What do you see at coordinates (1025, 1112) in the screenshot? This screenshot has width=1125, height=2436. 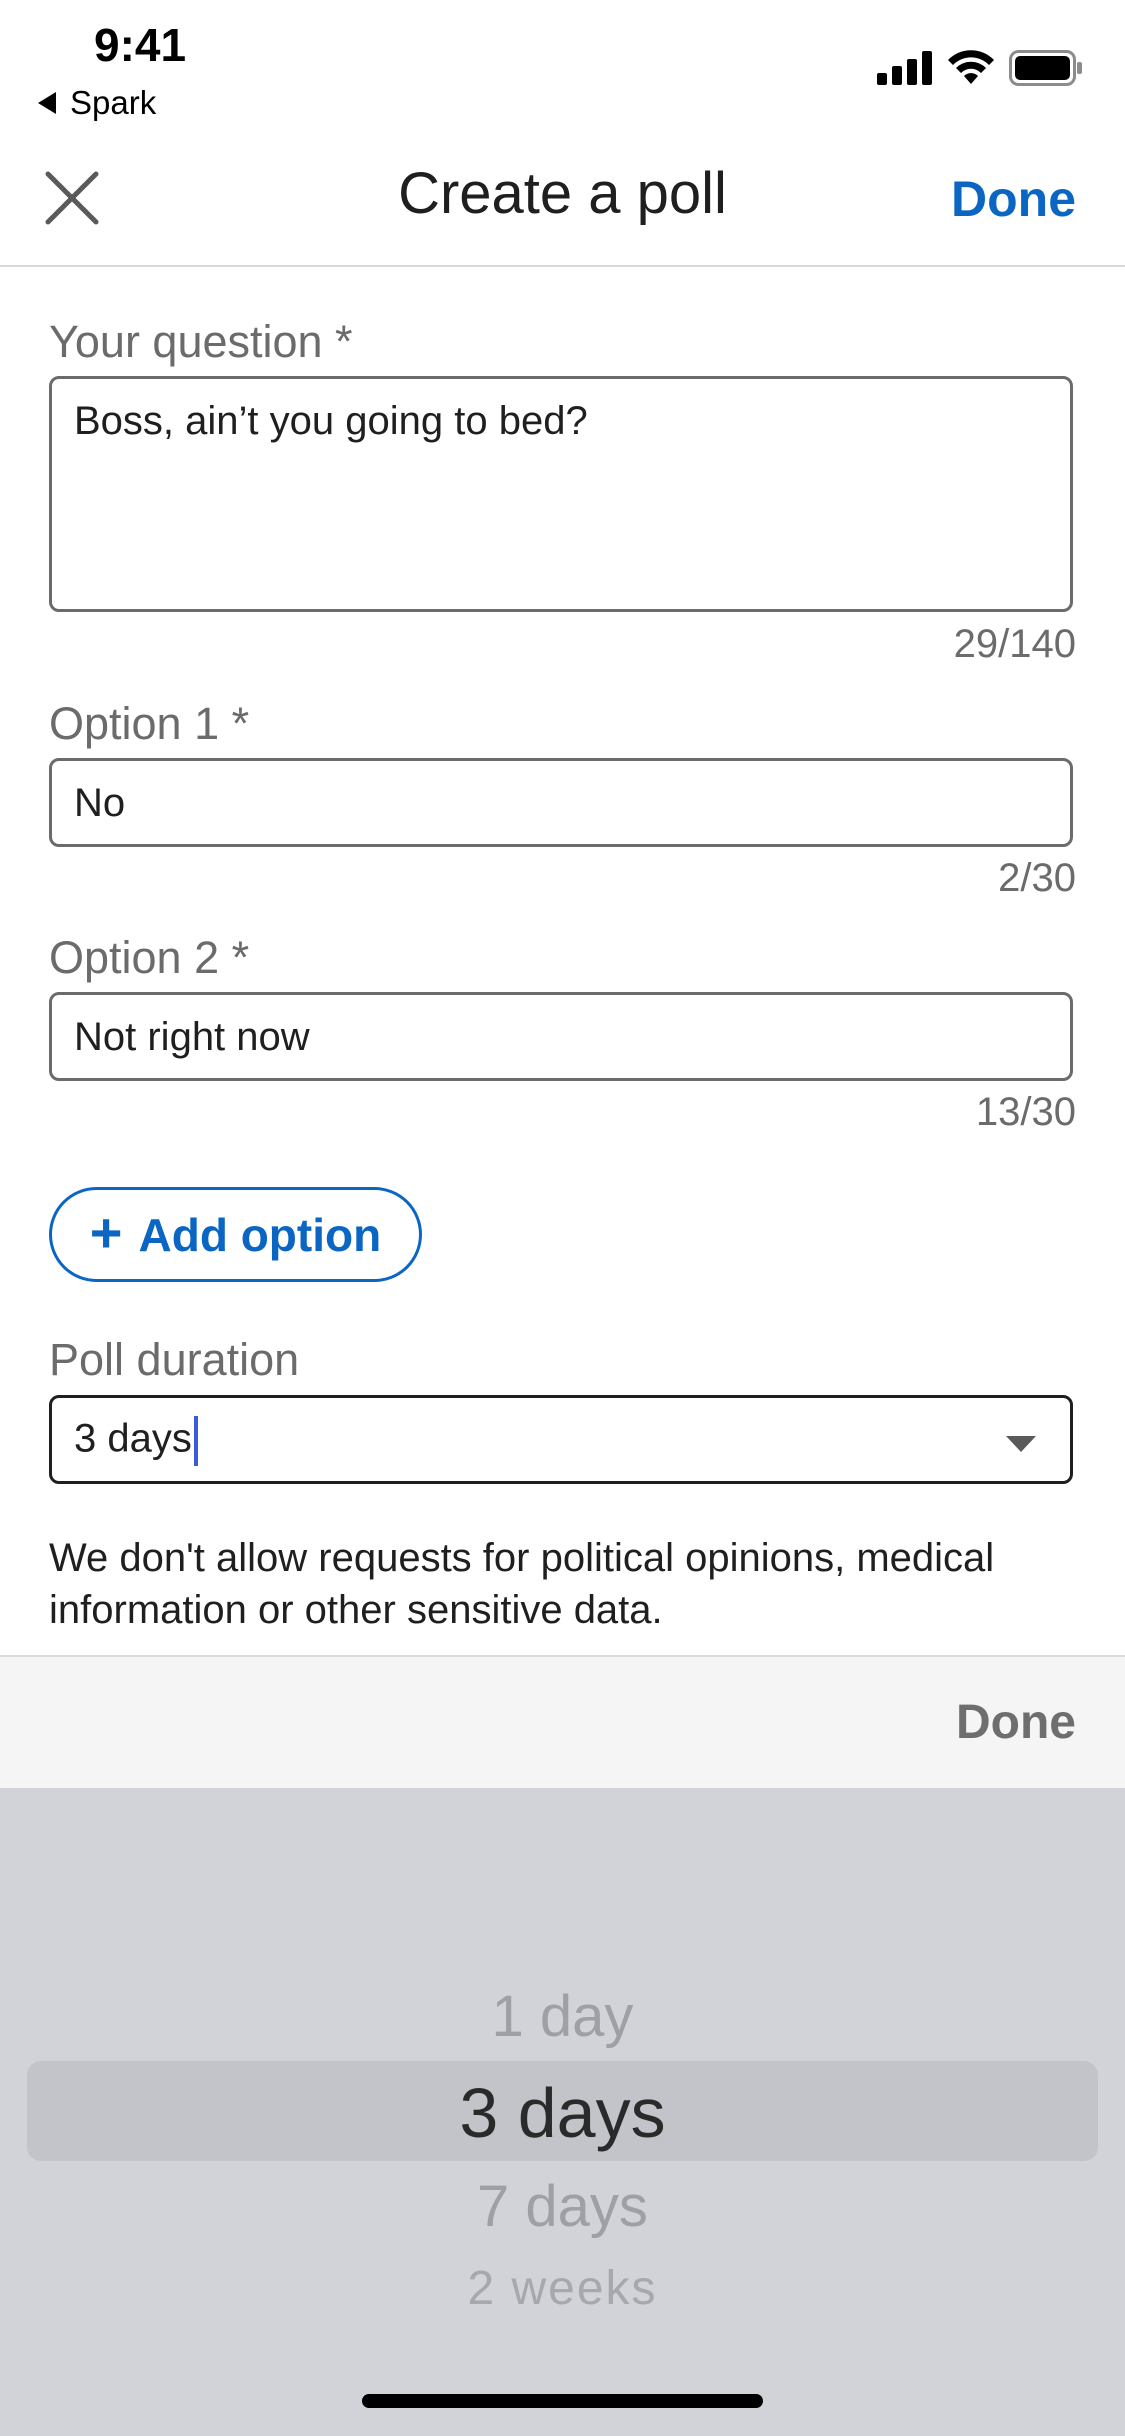 I see `option-2-counter: 13/30` at bounding box center [1025, 1112].